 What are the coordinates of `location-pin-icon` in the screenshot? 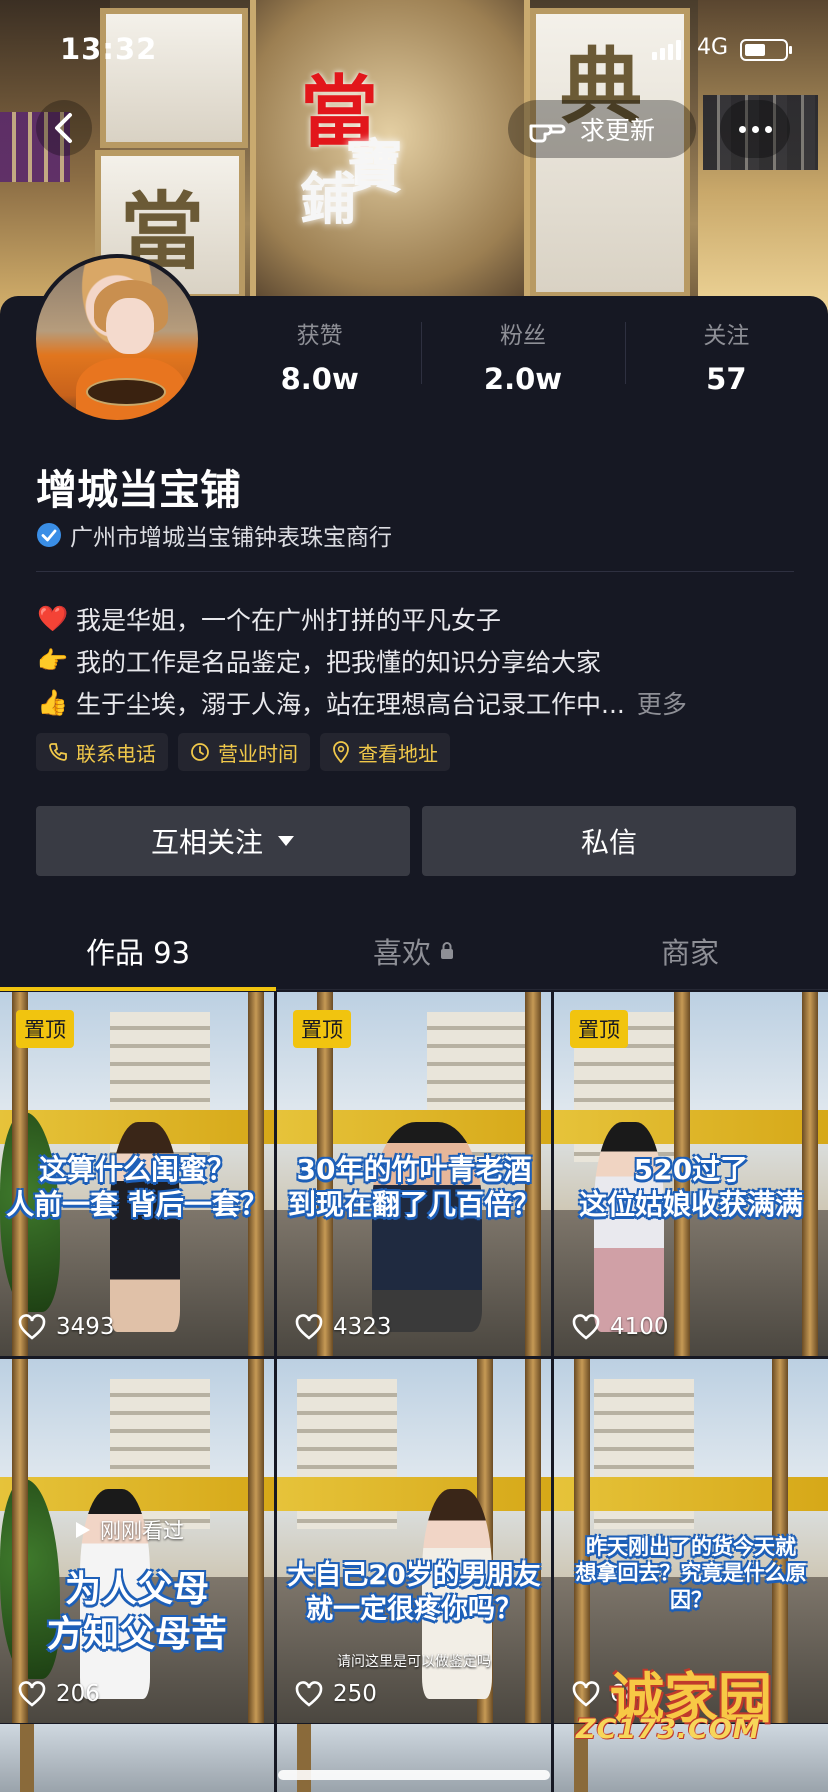 It's located at (341, 752).